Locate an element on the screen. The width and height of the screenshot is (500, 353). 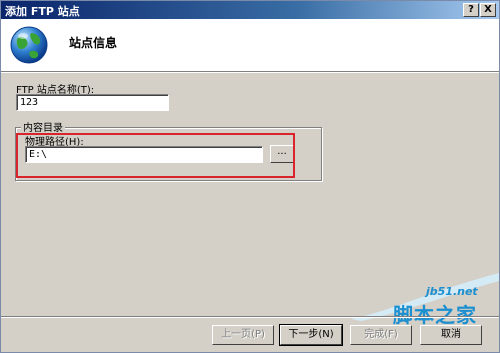
globe-icon is located at coordinates (29, 45).